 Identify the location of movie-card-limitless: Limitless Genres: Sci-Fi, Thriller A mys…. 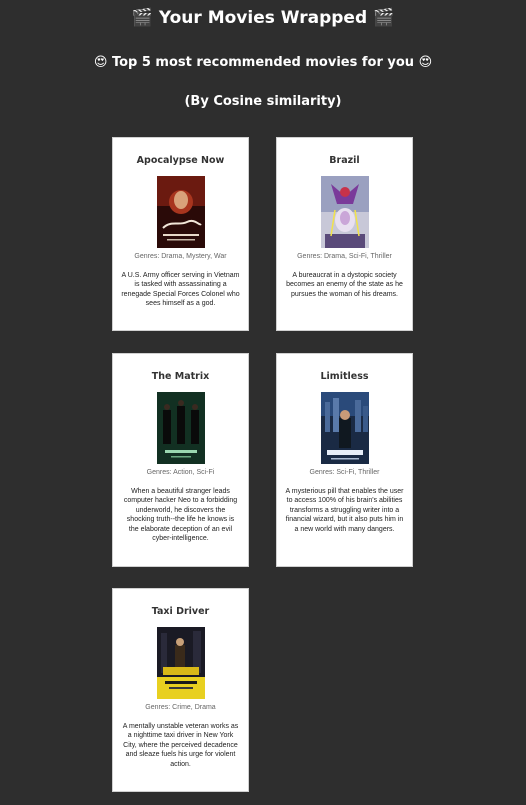
(344, 460).